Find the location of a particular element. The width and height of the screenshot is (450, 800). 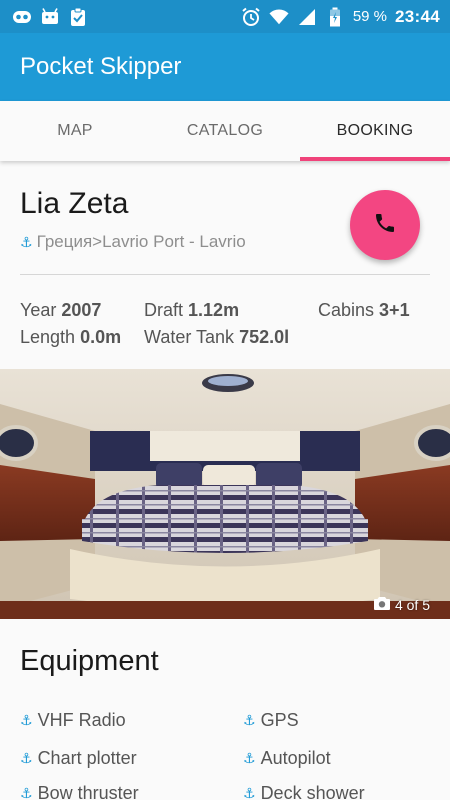

tab-bar: MAP CATALOG BOOKING is located at coordinates (225, 131).